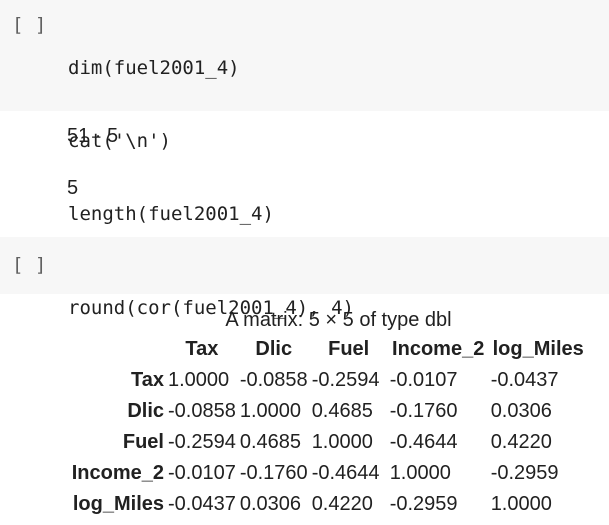 The height and width of the screenshot is (525, 609). I want to click on column-header: Income_2, so click(438, 349).